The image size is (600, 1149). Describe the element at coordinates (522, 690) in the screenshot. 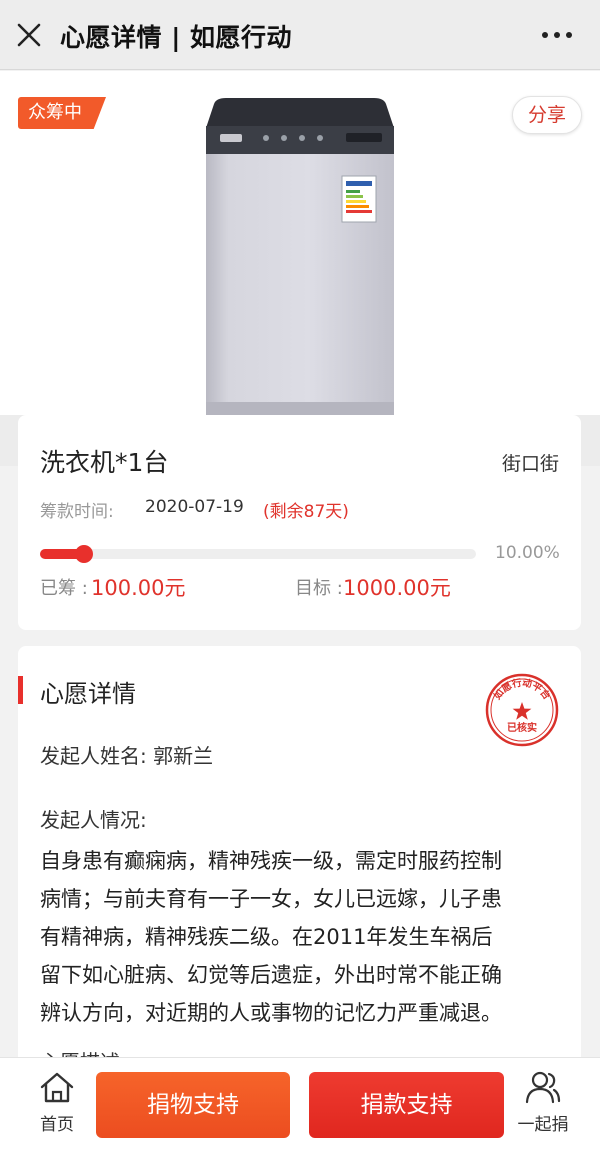

I see `svg-text: 如愿行动平台` at that location.